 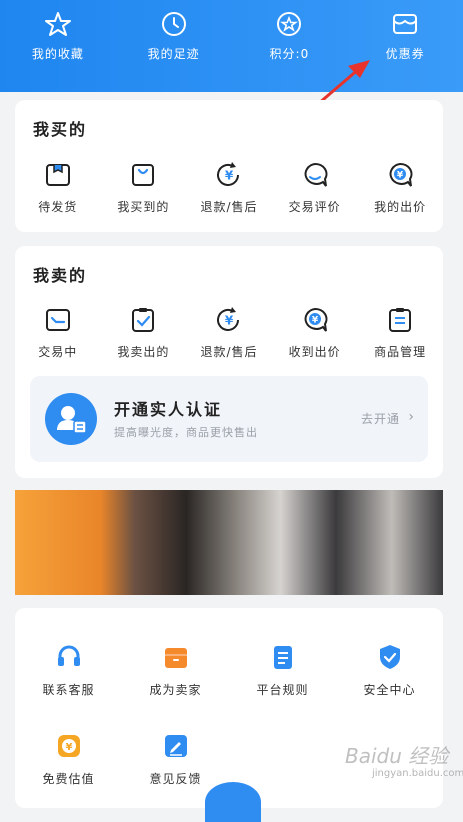 What do you see at coordinates (57, 175) in the screenshot?
I see `box-icon` at bounding box center [57, 175].